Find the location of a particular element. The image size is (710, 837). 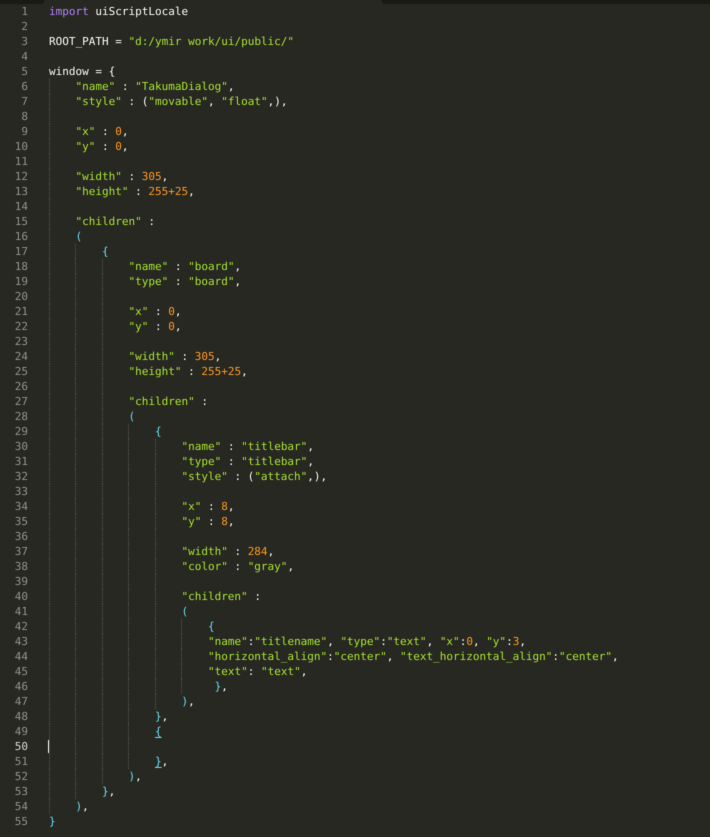

line-number: 40 is located at coordinates (21, 596).